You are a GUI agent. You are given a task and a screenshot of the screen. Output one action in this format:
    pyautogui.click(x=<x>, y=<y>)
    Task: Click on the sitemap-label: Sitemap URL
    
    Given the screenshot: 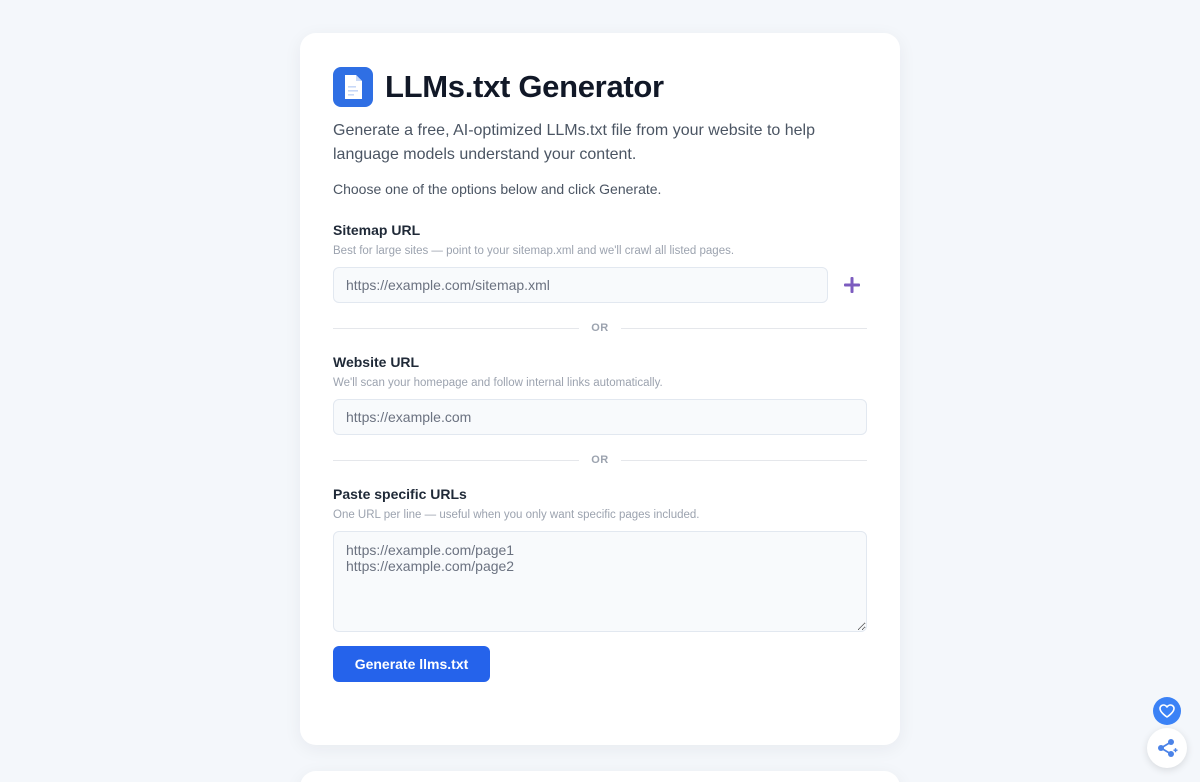 What is the action you would take?
    pyautogui.click(x=377, y=230)
    